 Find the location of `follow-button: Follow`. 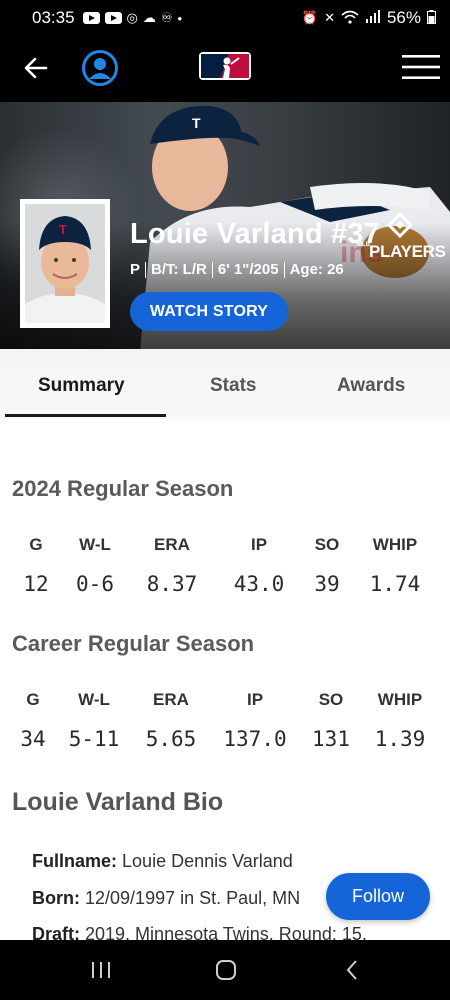

follow-button: Follow is located at coordinates (378, 896).